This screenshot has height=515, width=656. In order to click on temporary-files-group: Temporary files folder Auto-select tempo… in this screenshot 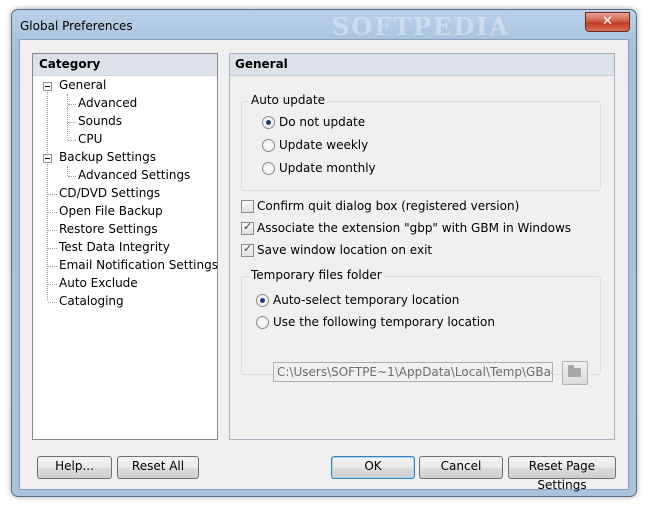, I will do `click(421, 321)`.